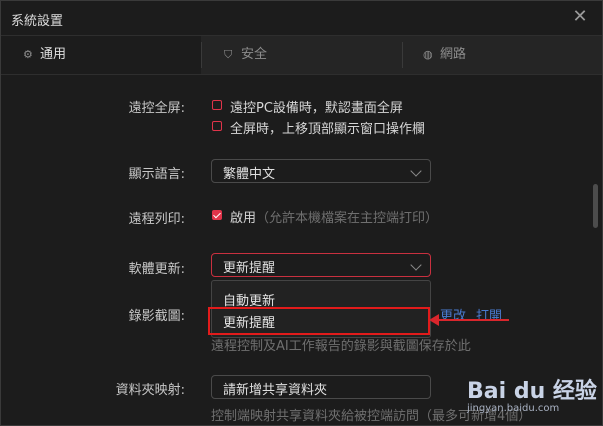 The height and width of the screenshot is (426, 603). I want to click on arrow-head-icon, so click(434, 320).